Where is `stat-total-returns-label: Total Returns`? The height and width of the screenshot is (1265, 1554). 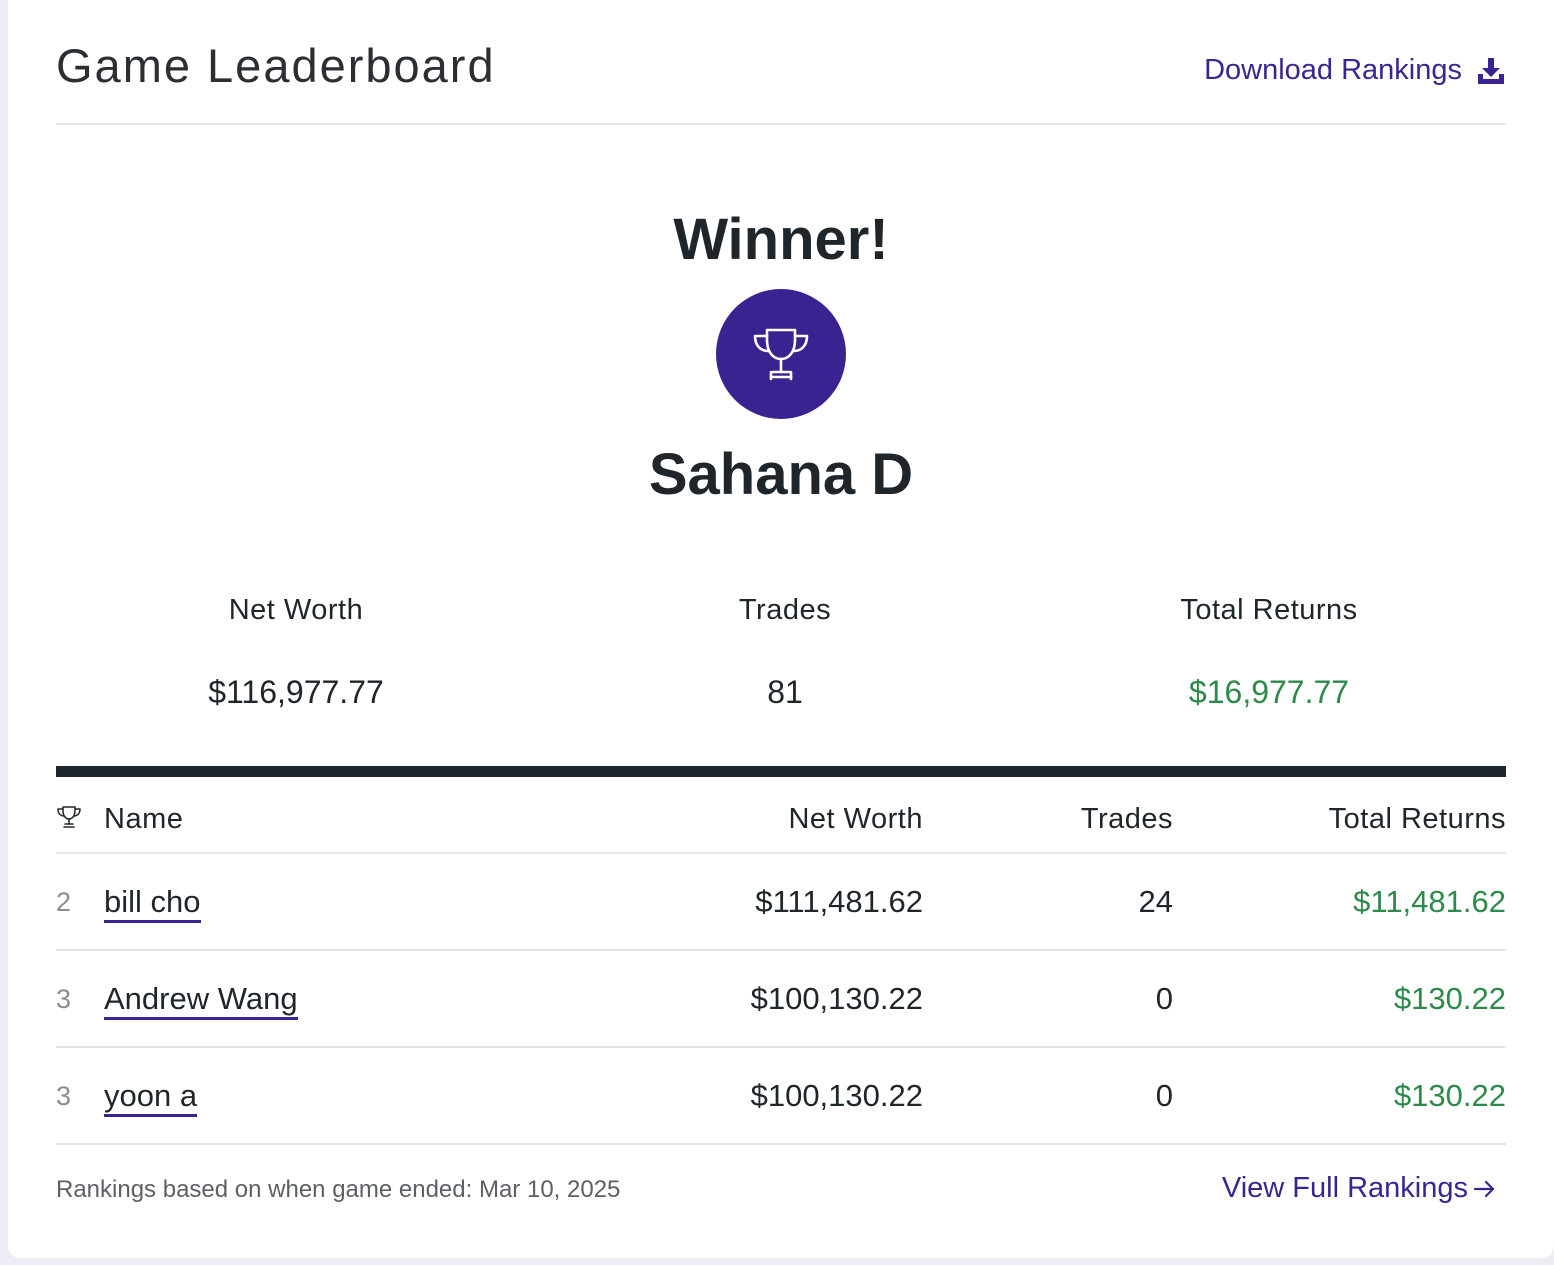
stat-total-returns-label: Total Returns is located at coordinates (1269, 610).